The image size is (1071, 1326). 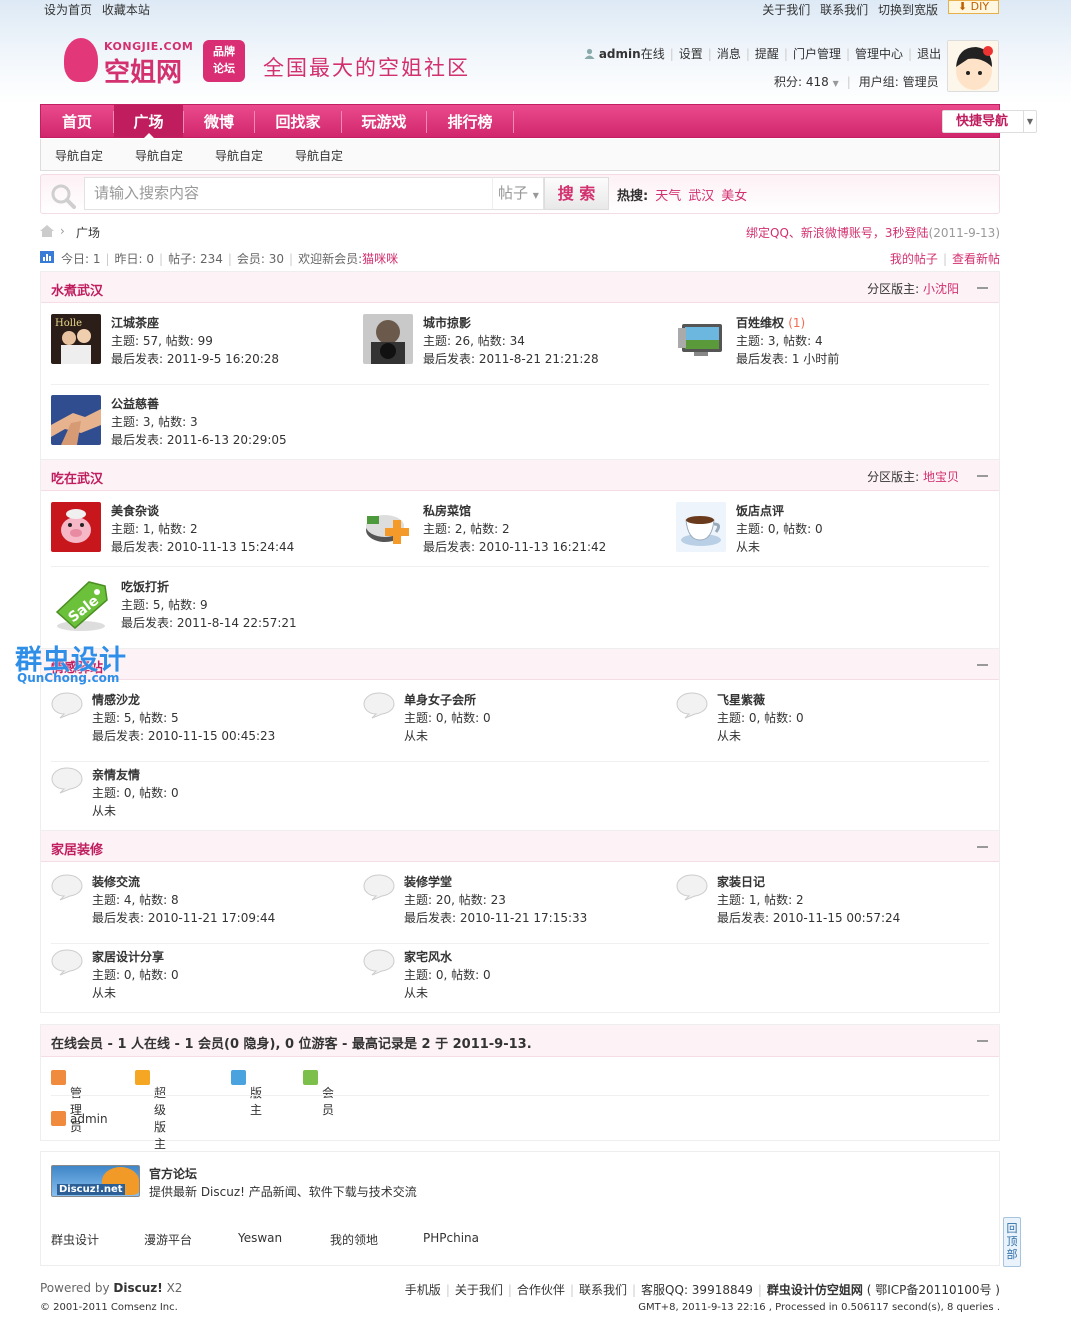 What do you see at coordinates (128, 61) in the screenshot?
I see `site-logo: KONGJIE.COM 空姐网` at bounding box center [128, 61].